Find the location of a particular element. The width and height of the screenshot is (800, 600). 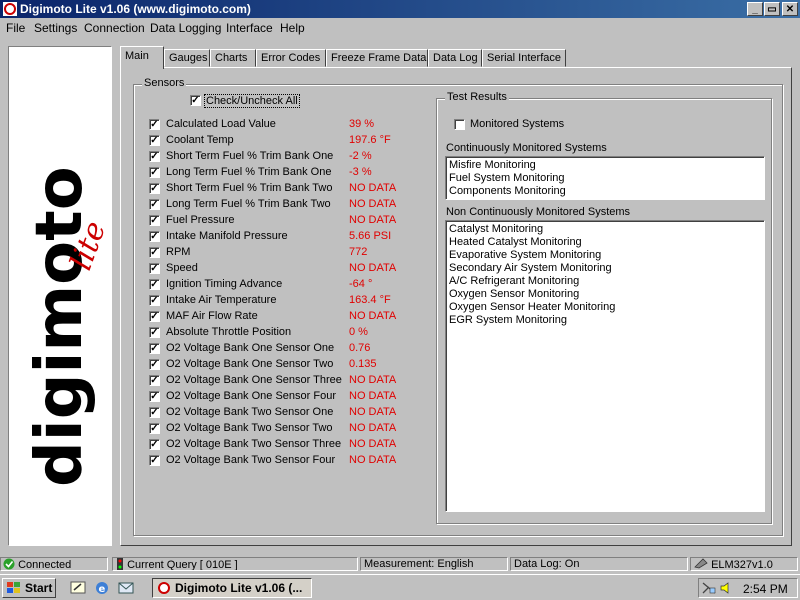

monitored-systems-label: Monitored Systems is located at coordinates (517, 124).